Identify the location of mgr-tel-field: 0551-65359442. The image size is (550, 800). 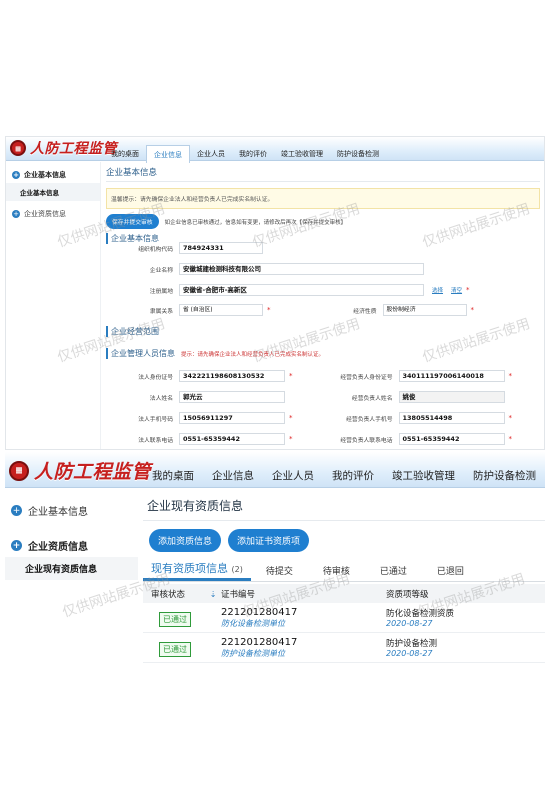
(451, 439).